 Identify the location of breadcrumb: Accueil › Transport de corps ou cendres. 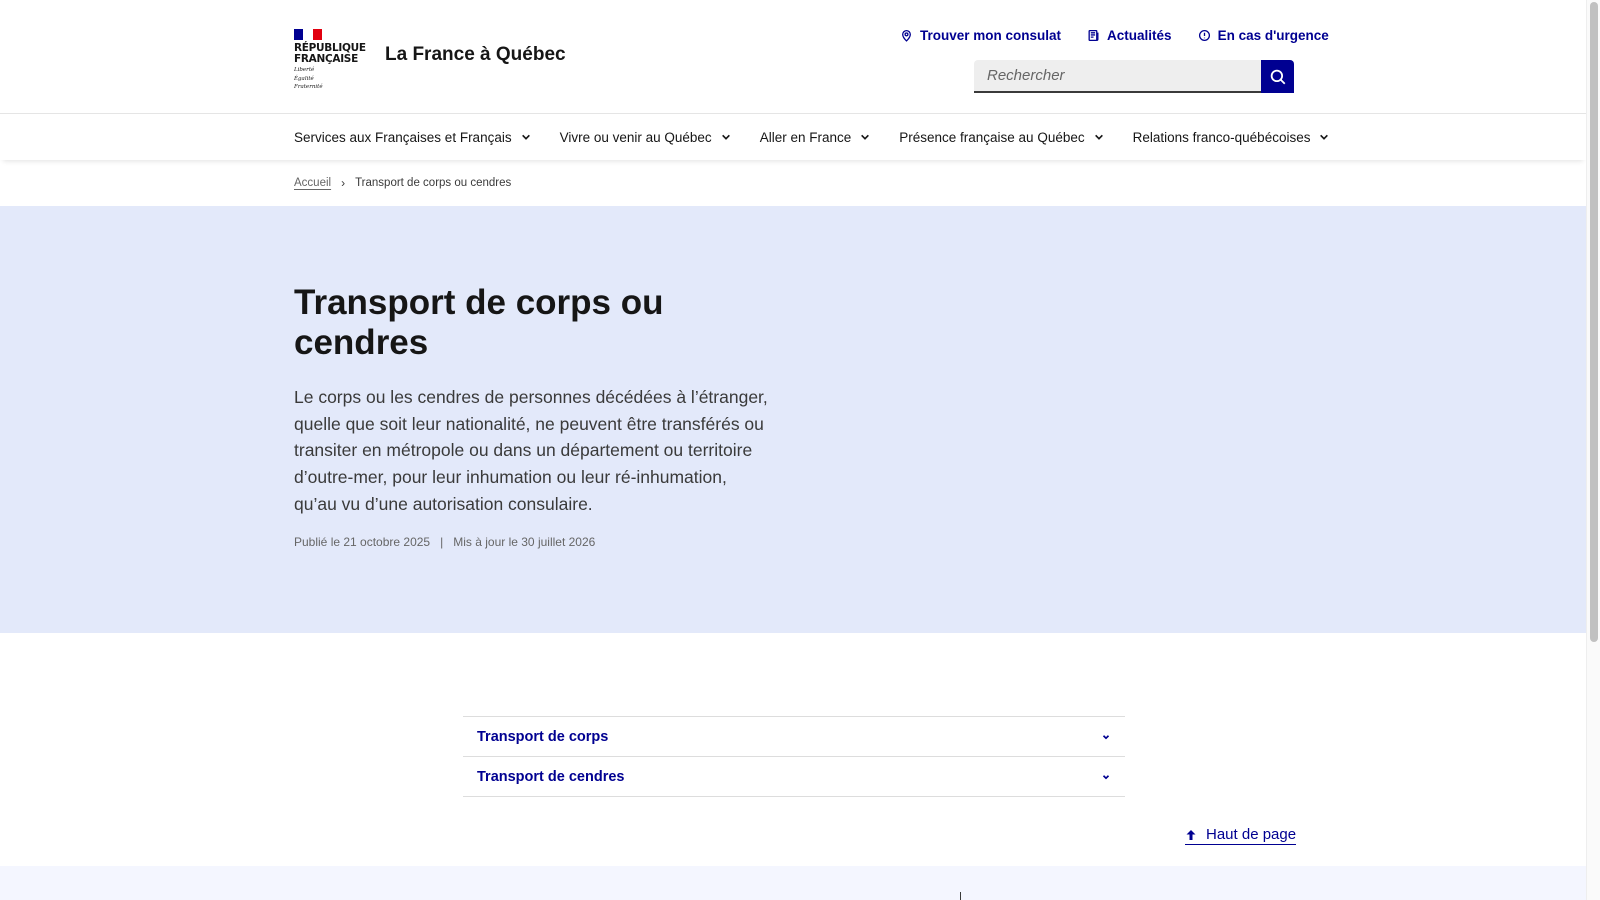
(402, 183).